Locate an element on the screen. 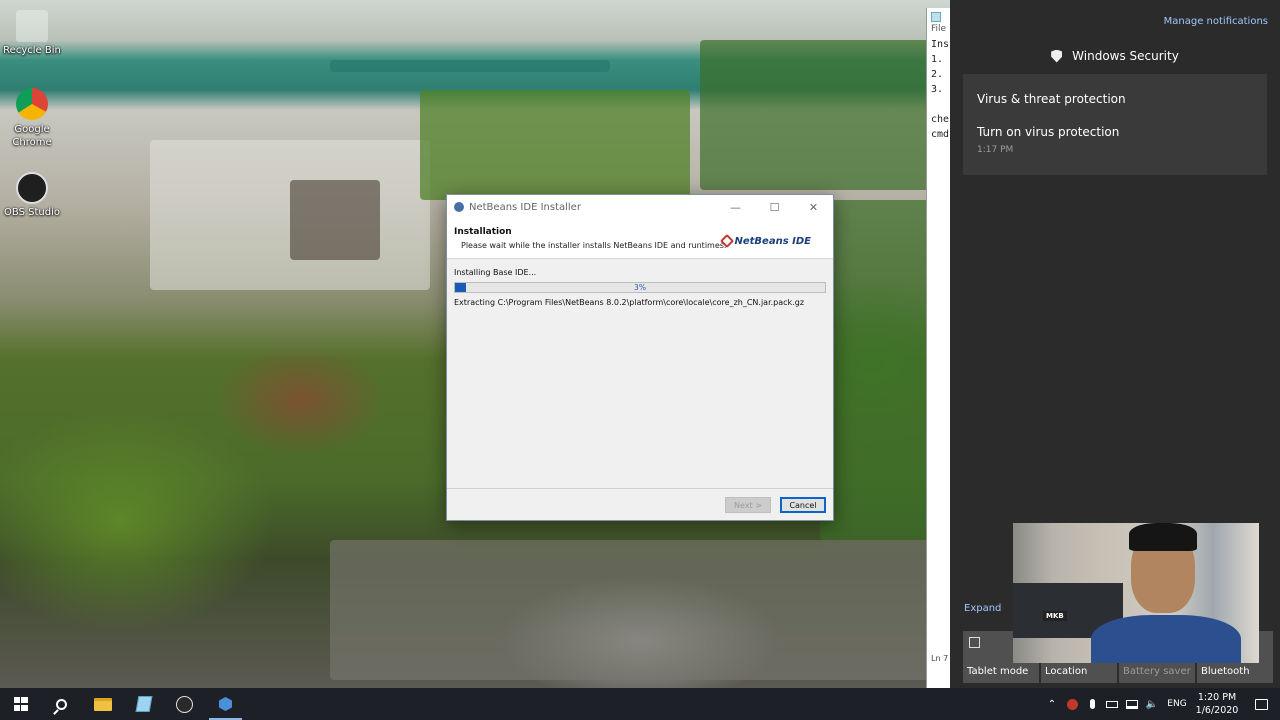  tray-security-icon is located at coordinates (1072, 704).